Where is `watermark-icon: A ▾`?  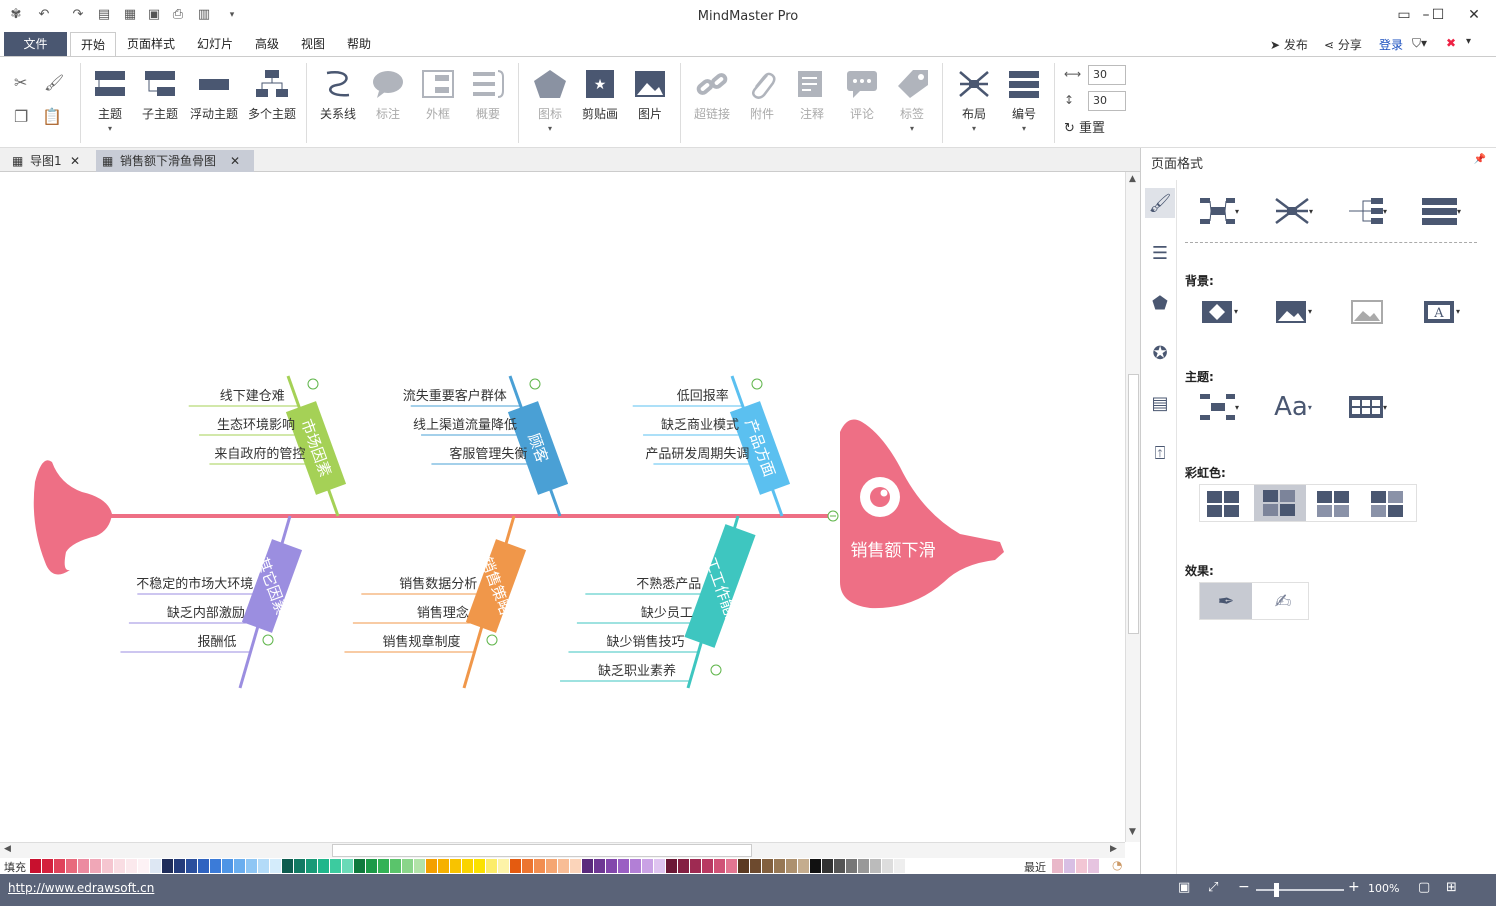
watermark-icon: A ▾ is located at coordinates (1441, 311).